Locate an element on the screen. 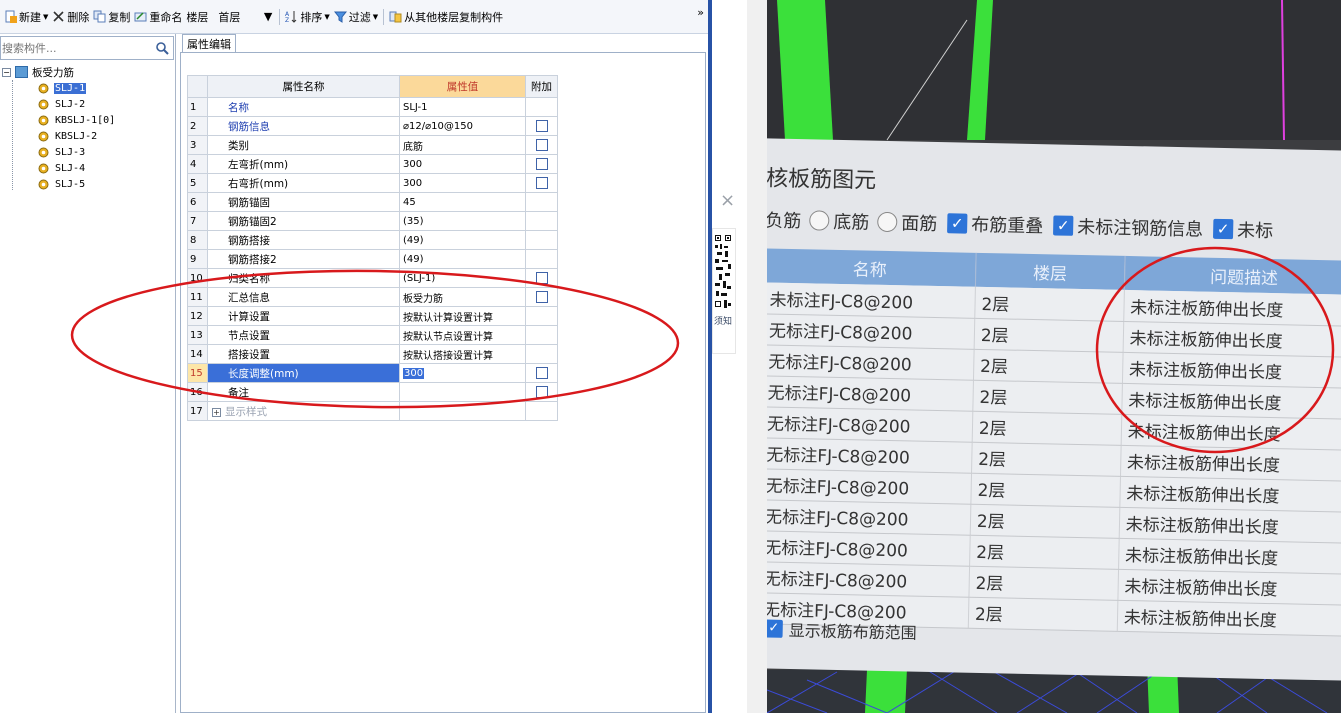 The width and height of the screenshot is (1341, 713). property-row: 6 钢筋锚固 45 is located at coordinates (372, 202).